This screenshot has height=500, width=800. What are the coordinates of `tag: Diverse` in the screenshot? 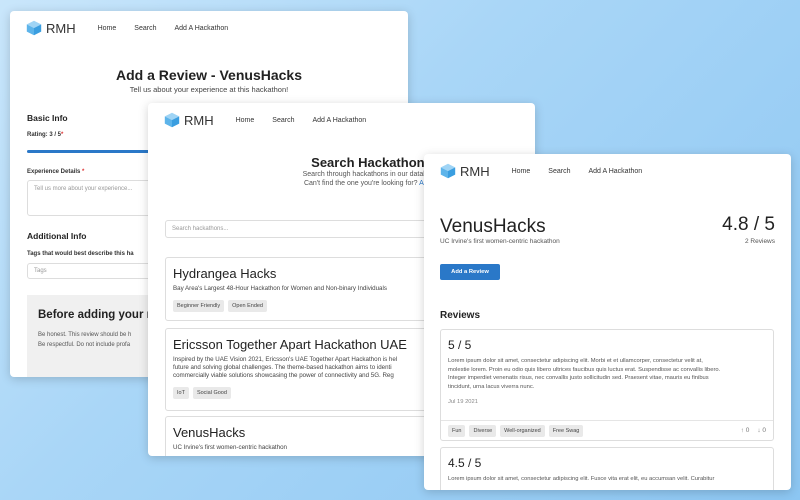 It's located at (483, 430).